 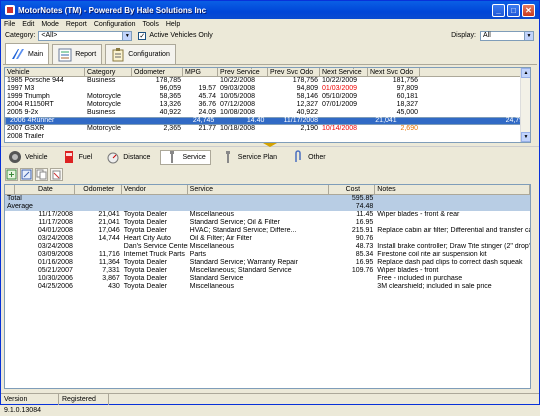 What do you see at coordinates (298, 157) in the screenshot?
I see `paperclip-icon` at bounding box center [298, 157].